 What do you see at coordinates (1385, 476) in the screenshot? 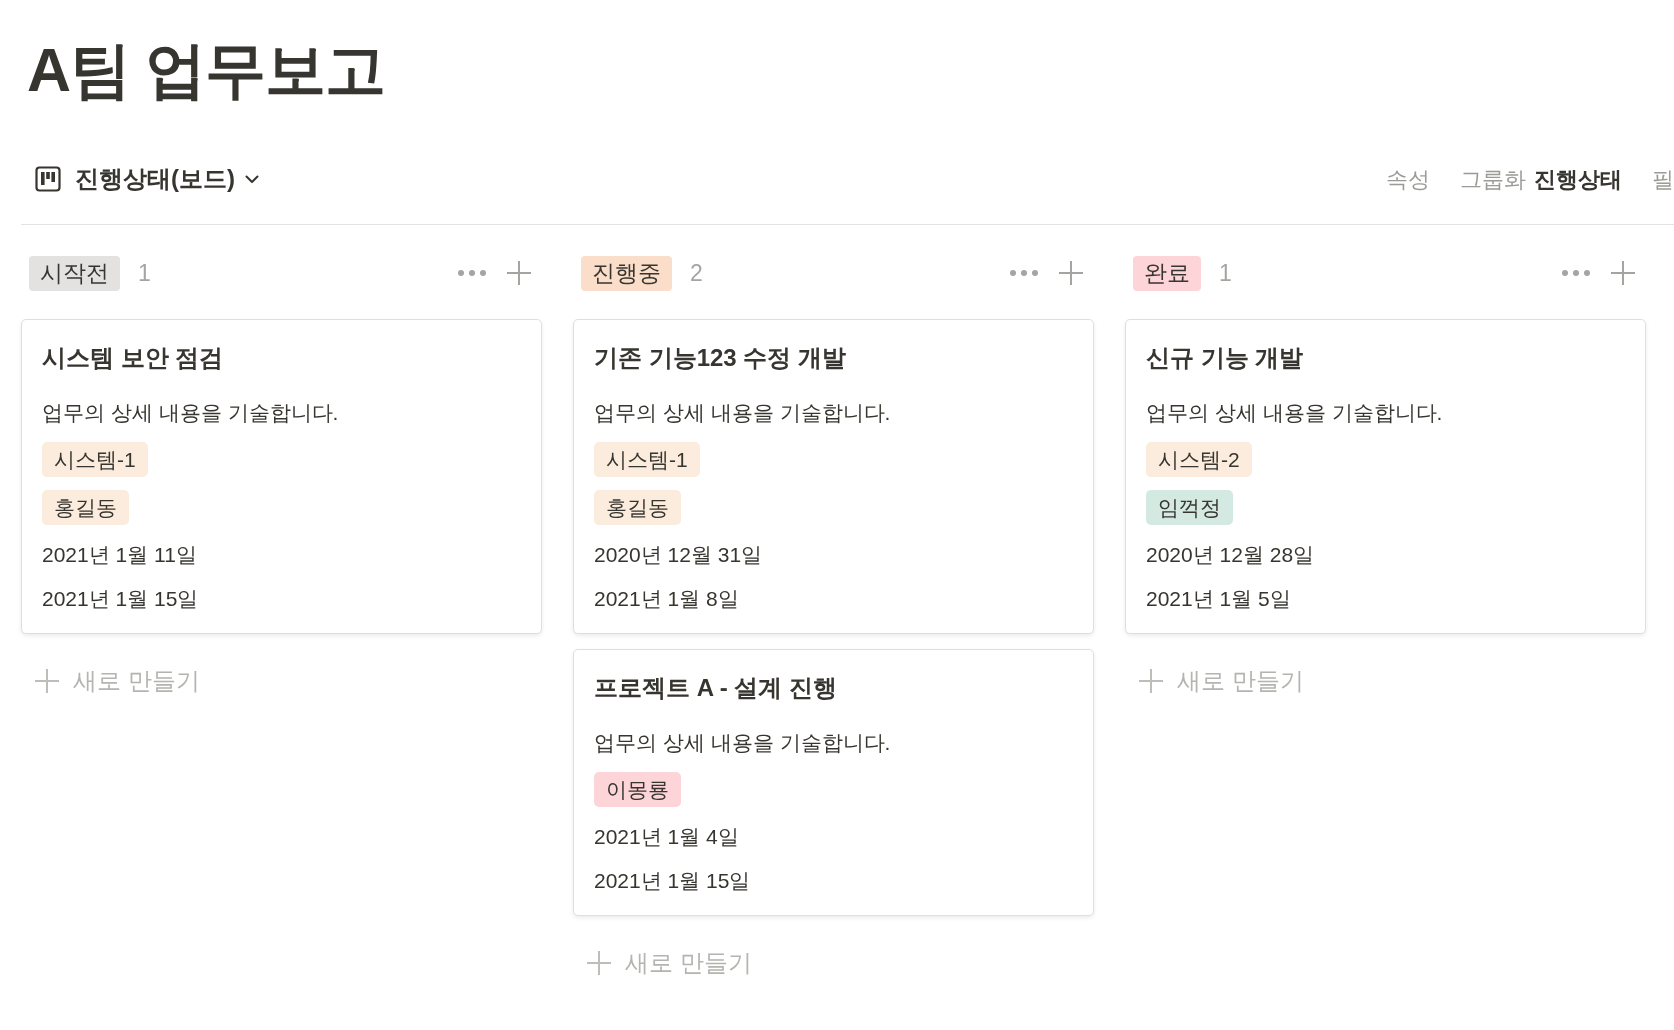
I see `task-card: 신규 기능 개발 업무의 상세 내용을 기술합니다. 시스템-2 임꺽정 2020년 12월 28일 2021년 1월 5일` at bounding box center [1385, 476].